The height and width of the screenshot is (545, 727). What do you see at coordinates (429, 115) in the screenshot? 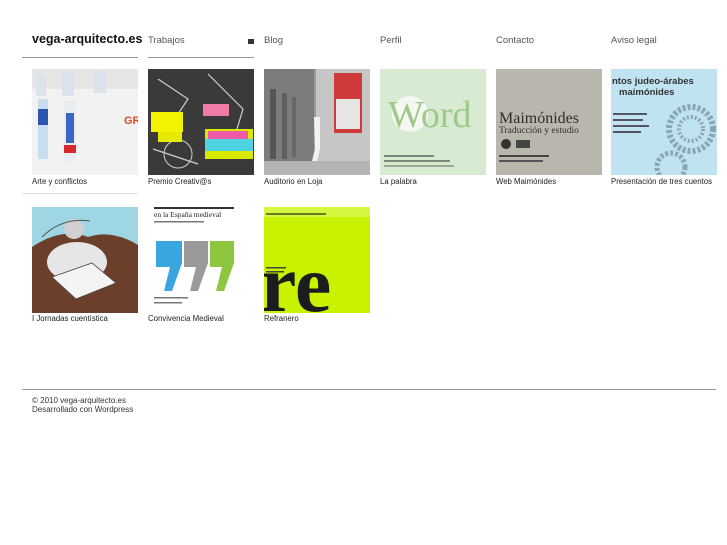
I see `thumb-text-word: Word` at bounding box center [429, 115].